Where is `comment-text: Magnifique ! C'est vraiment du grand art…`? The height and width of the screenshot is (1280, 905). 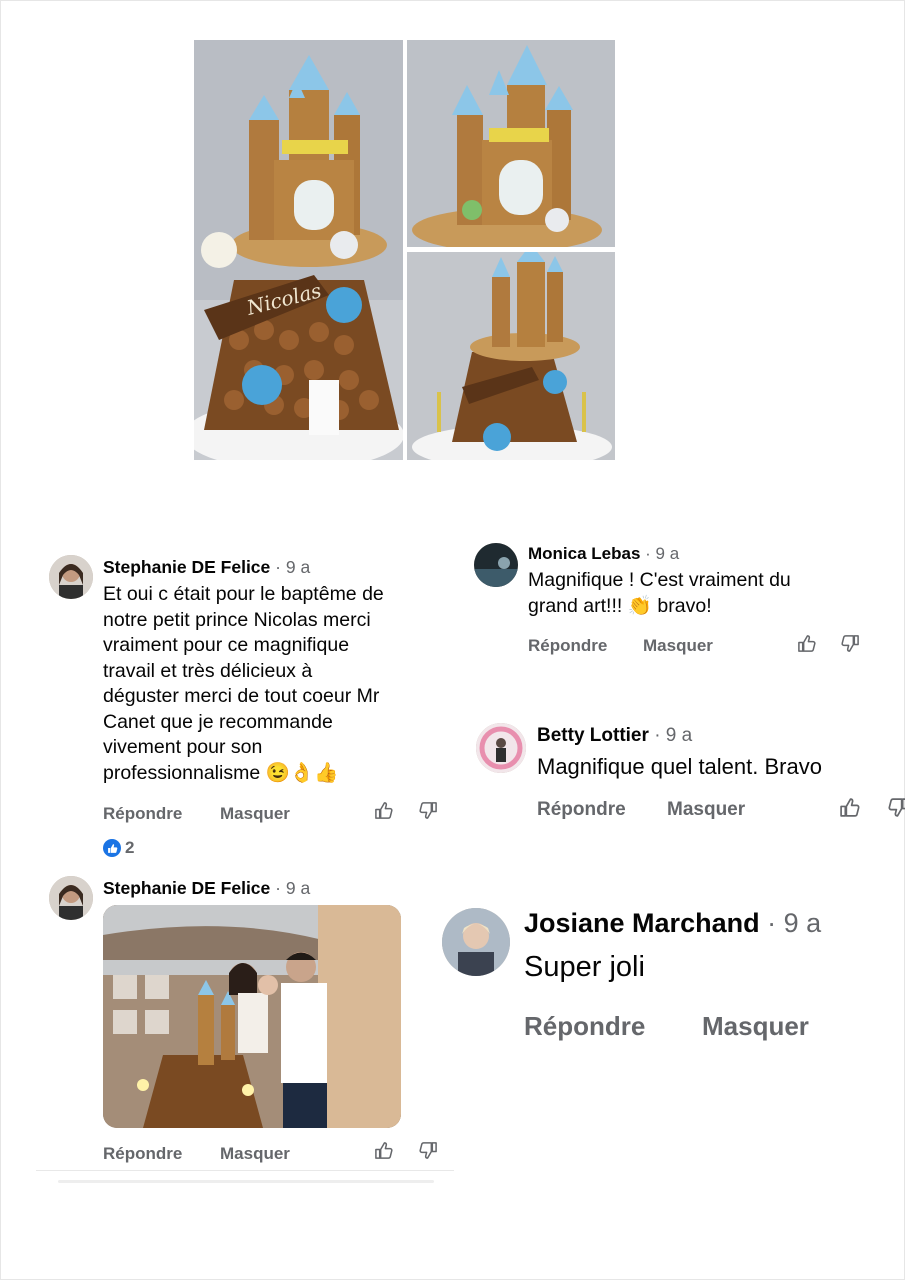 comment-text: Magnifique ! C'est vraiment du grand art… is located at coordinates (659, 593).